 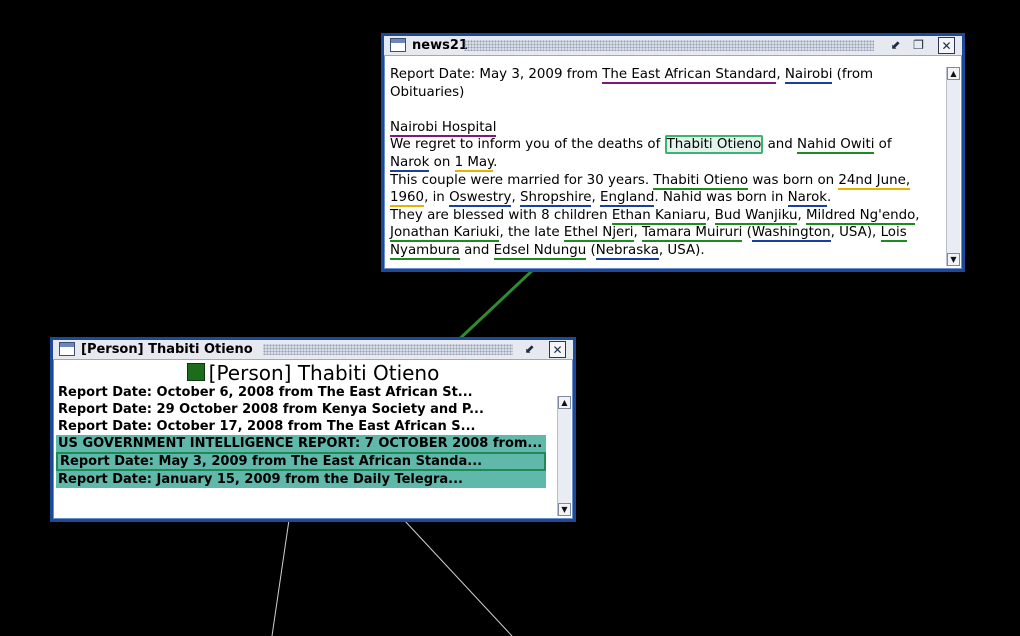 What do you see at coordinates (527, 145) in the screenshot?
I see `article-text: We regret to inform you of the deaths of` at bounding box center [527, 145].